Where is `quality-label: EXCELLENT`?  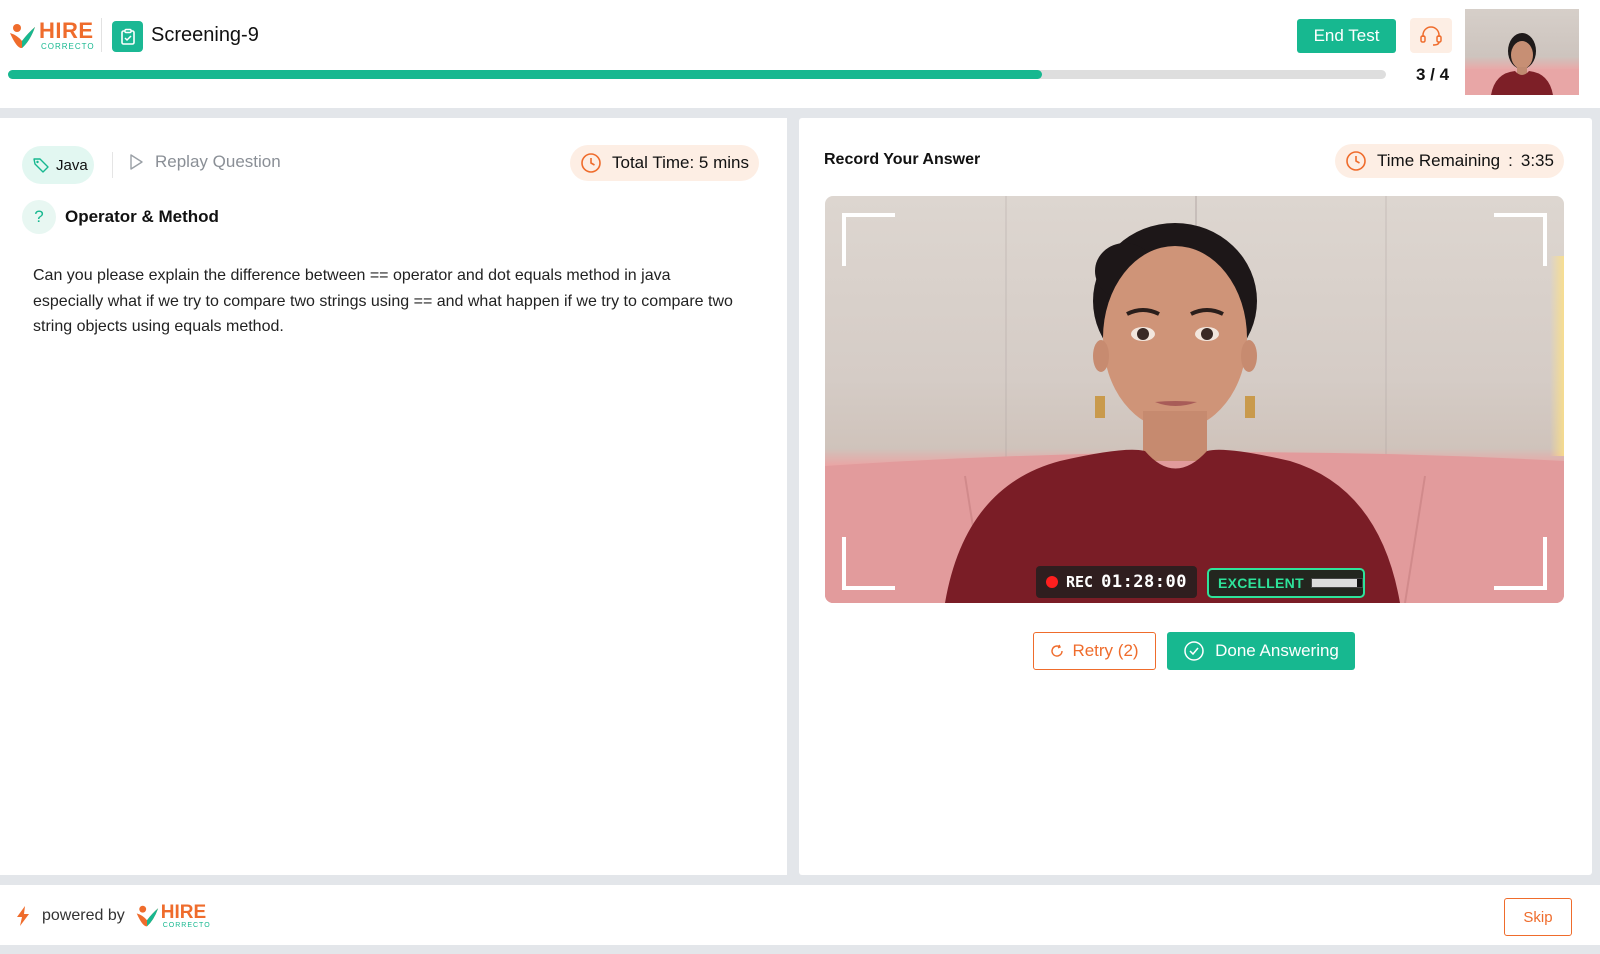
quality-label: EXCELLENT is located at coordinates (1261, 583).